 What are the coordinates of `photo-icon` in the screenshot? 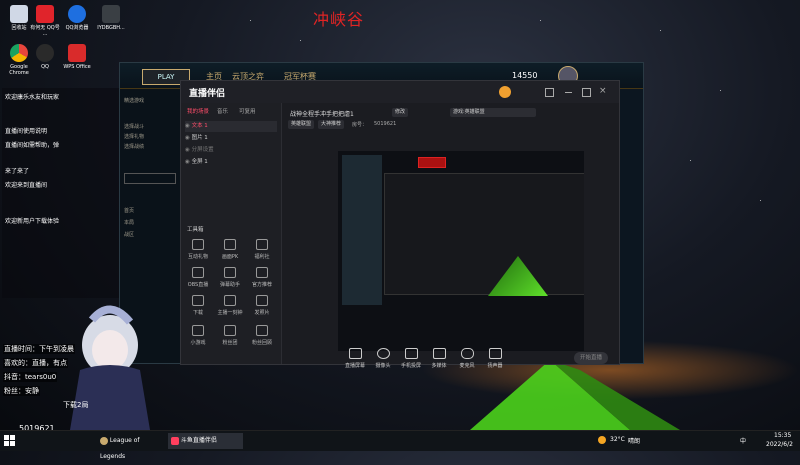 It's located at (262, 300).